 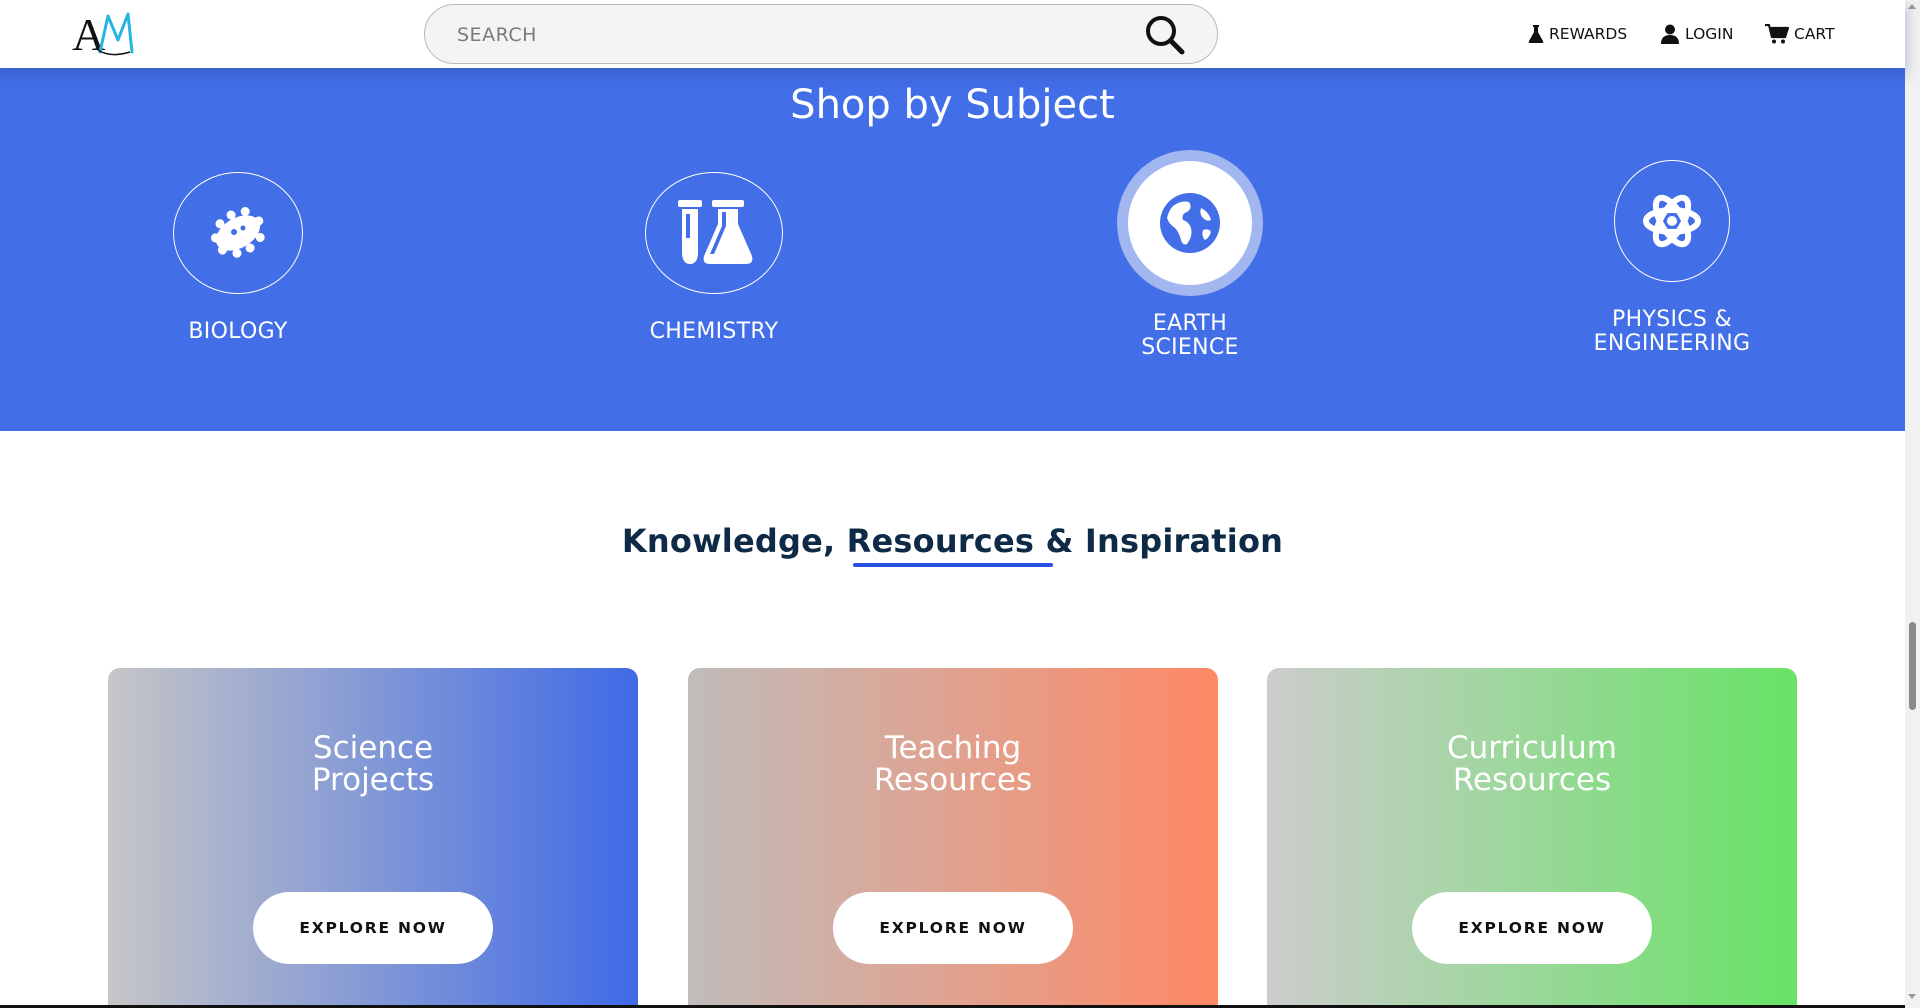 I want to click on search-bar, so click(x=821, y=34).